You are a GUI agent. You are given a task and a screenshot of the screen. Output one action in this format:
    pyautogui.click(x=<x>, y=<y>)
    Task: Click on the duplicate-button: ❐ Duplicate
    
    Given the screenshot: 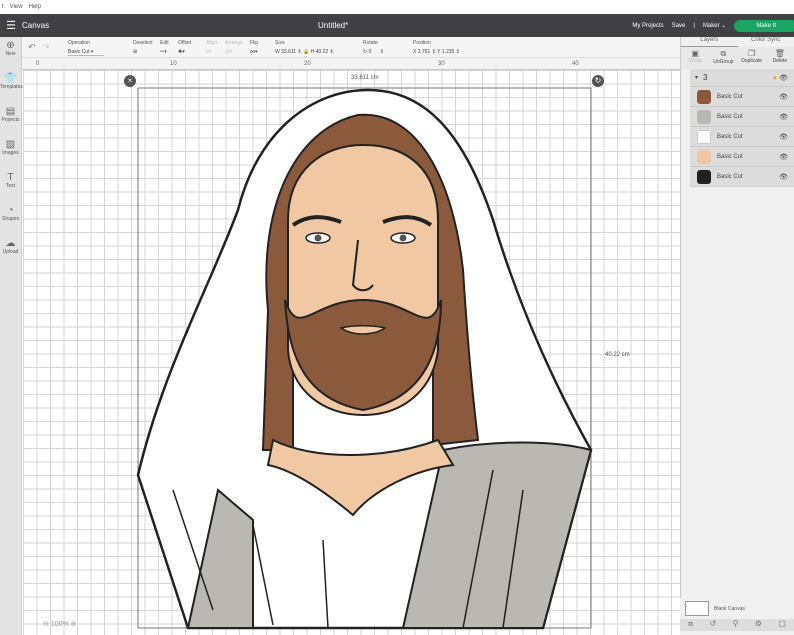 What is the action you would take?
    pyautogui.click(x=752, y=58)
    